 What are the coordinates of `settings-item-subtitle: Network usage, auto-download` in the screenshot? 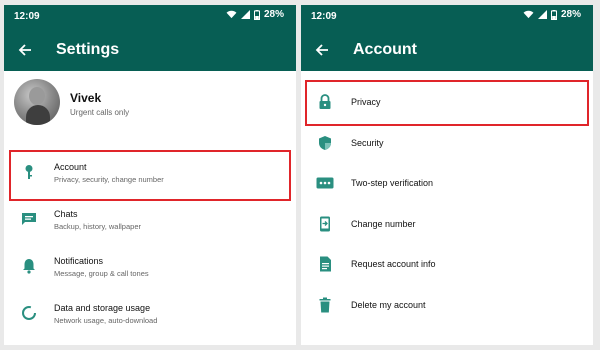 It's located at (106, 320).